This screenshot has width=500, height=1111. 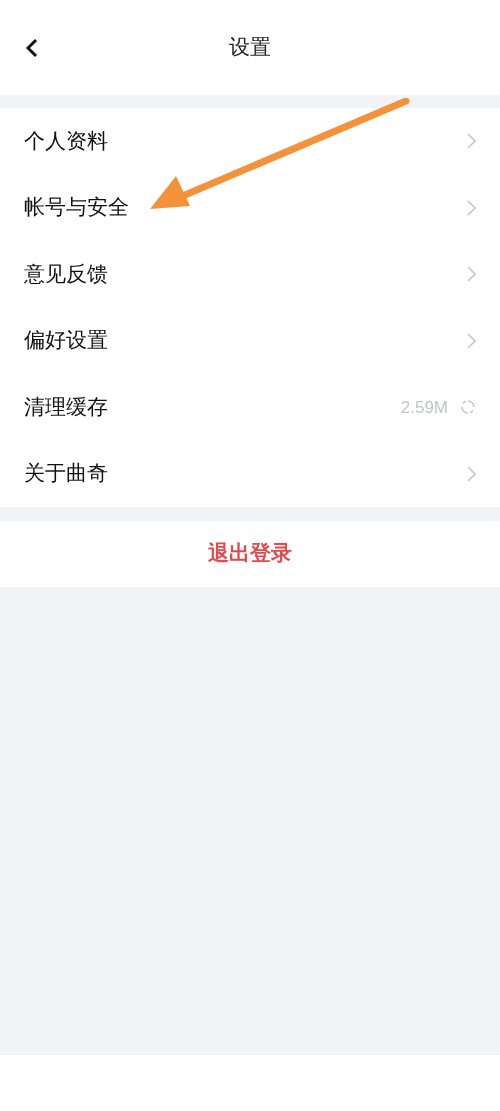 What do you see at coordinates (250, 207) in the screenshot?
I see `settings-item: 帐号与安全` at bounding box center [250, 207].